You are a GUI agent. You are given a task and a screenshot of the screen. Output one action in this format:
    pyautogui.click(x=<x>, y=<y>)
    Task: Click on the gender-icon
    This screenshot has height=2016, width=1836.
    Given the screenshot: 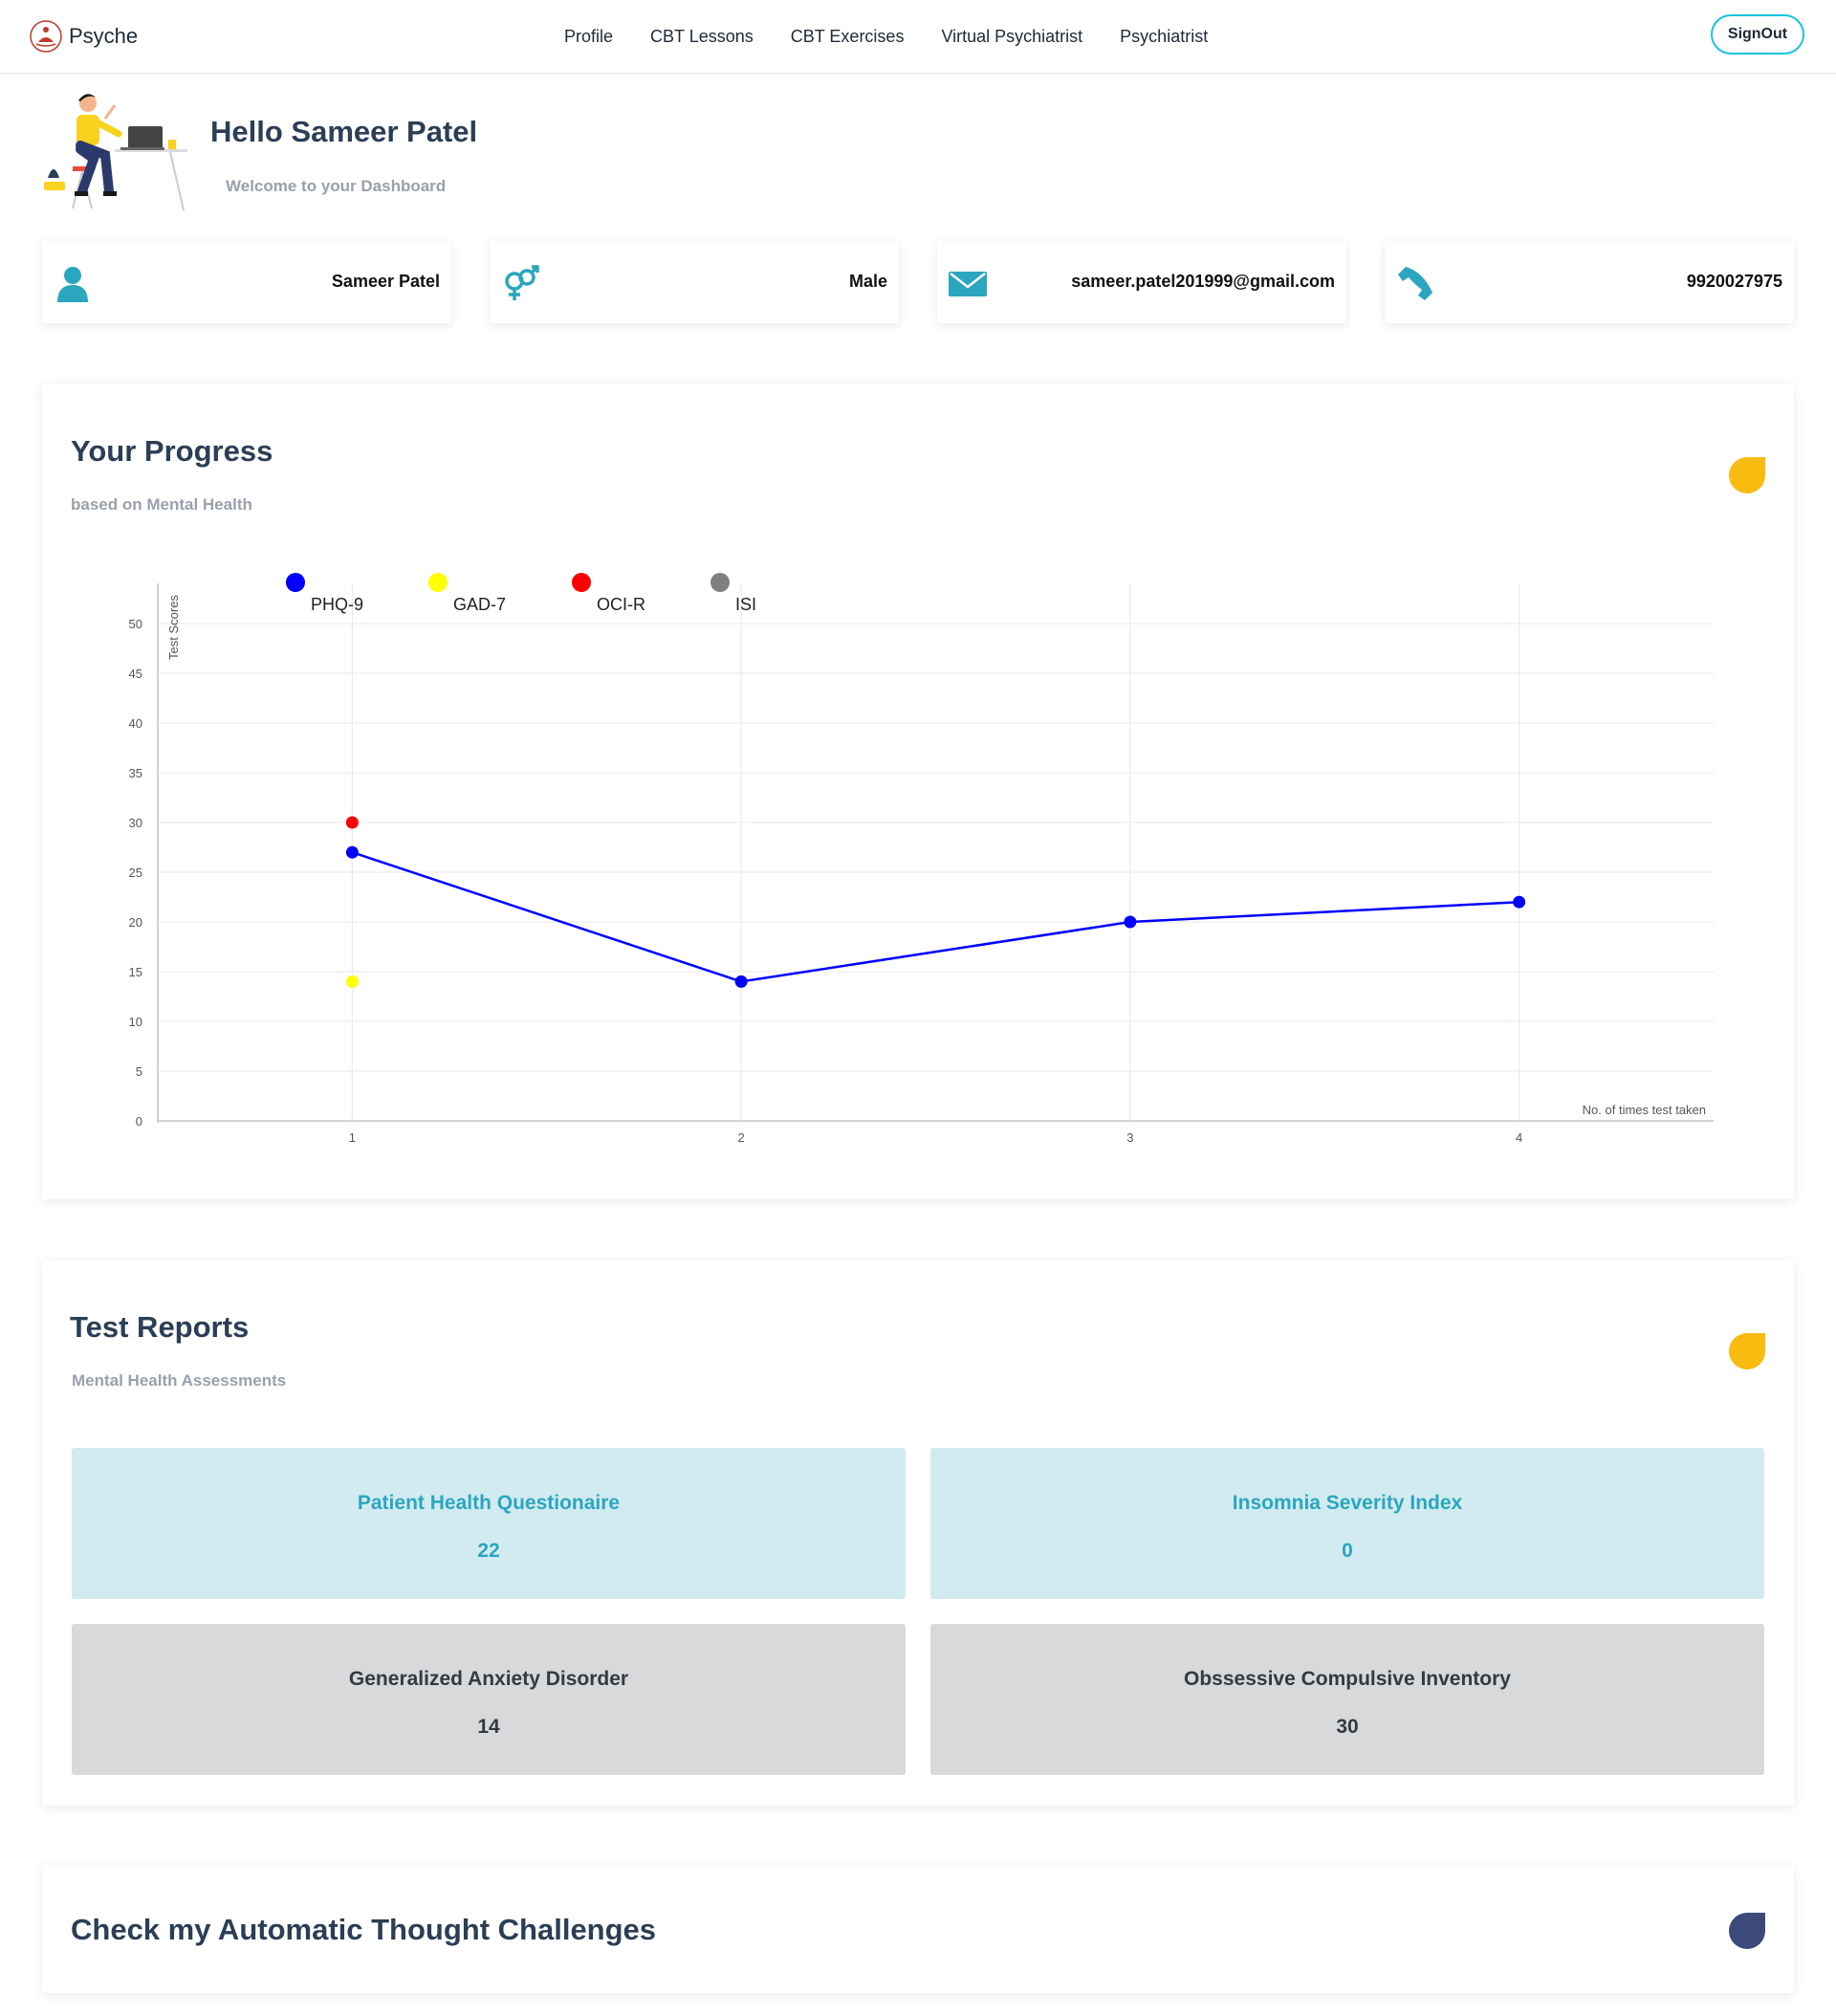 What is the action you would take?
    pyautogui.click(x=522, y=282)
    